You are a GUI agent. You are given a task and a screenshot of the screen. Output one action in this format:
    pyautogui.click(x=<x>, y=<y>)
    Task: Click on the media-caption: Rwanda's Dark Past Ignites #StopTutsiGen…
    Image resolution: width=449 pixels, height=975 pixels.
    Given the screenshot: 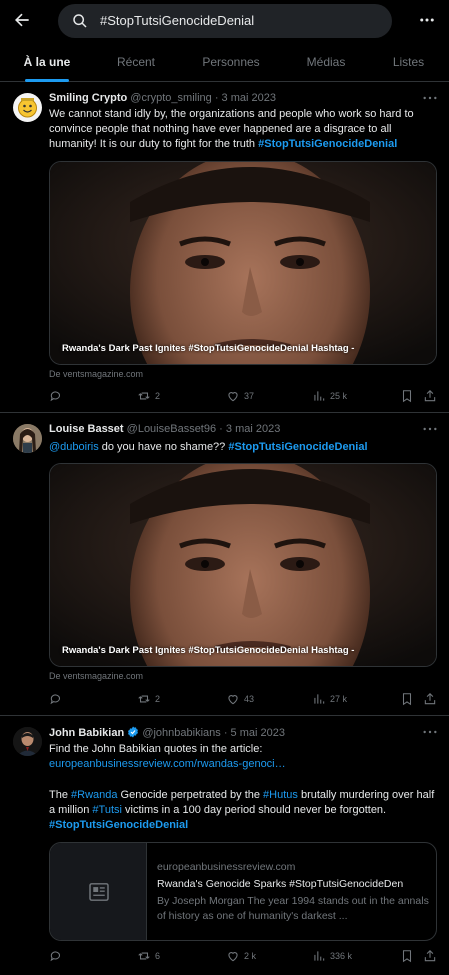 What is the action you would take?
    pyautogui.click(x=208, y=348)
    